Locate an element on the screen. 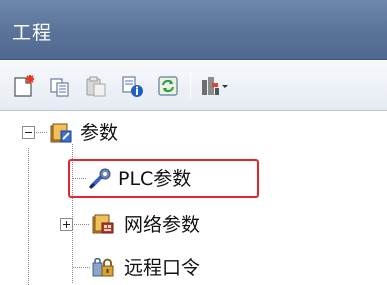 Image resolution: width=387 pixels, height=285 pixels. parameter-folder-icon is located at coordinates (61, 133).